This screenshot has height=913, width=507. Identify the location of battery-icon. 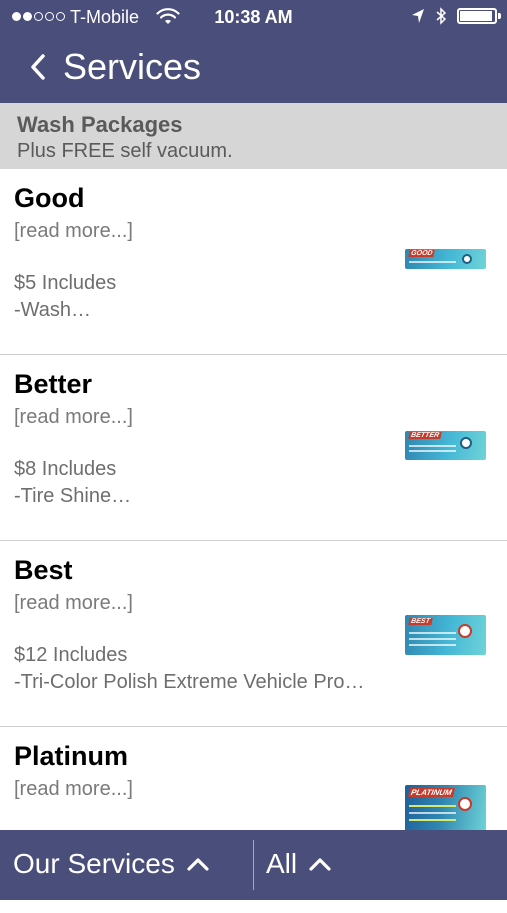
(479, 16).